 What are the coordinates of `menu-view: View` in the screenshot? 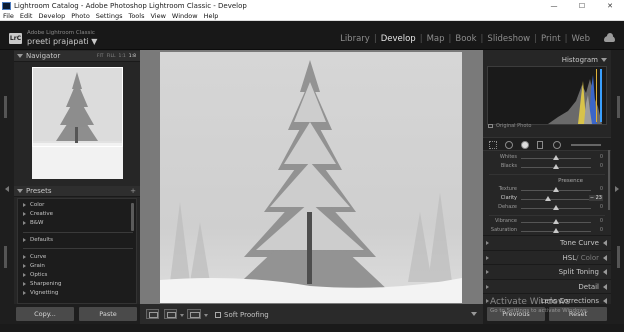 It's located at (157, 16).